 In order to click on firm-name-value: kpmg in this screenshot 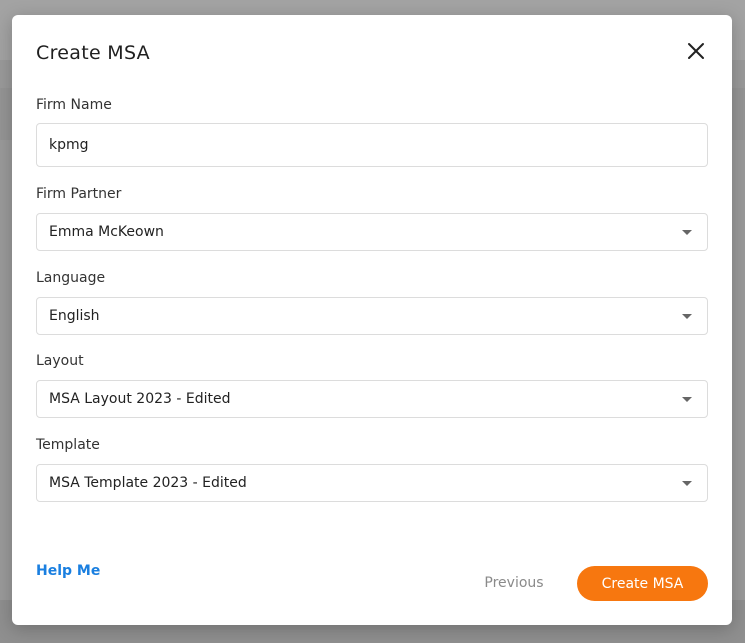, I will do `click(69, 145)`.